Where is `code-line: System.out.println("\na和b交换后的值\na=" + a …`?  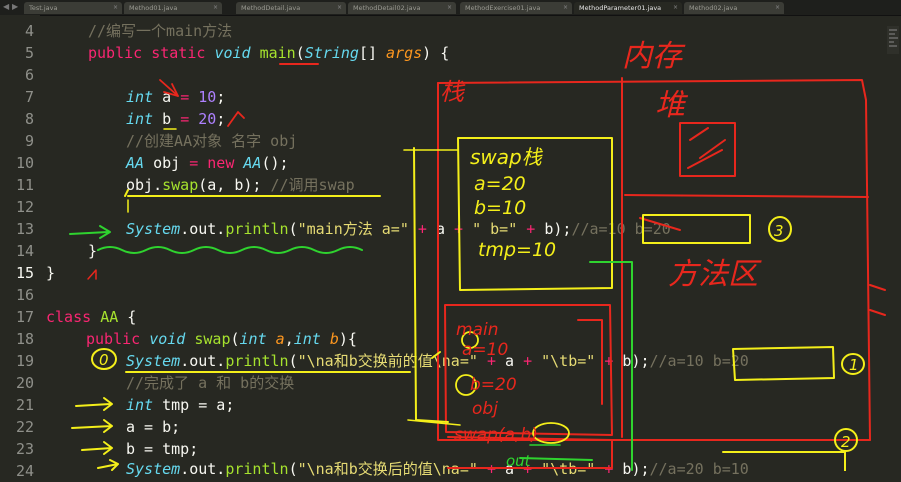 code-line: System.out.println("\na和b交换后的值\na=" + a … is located at coordinates (437, 469).